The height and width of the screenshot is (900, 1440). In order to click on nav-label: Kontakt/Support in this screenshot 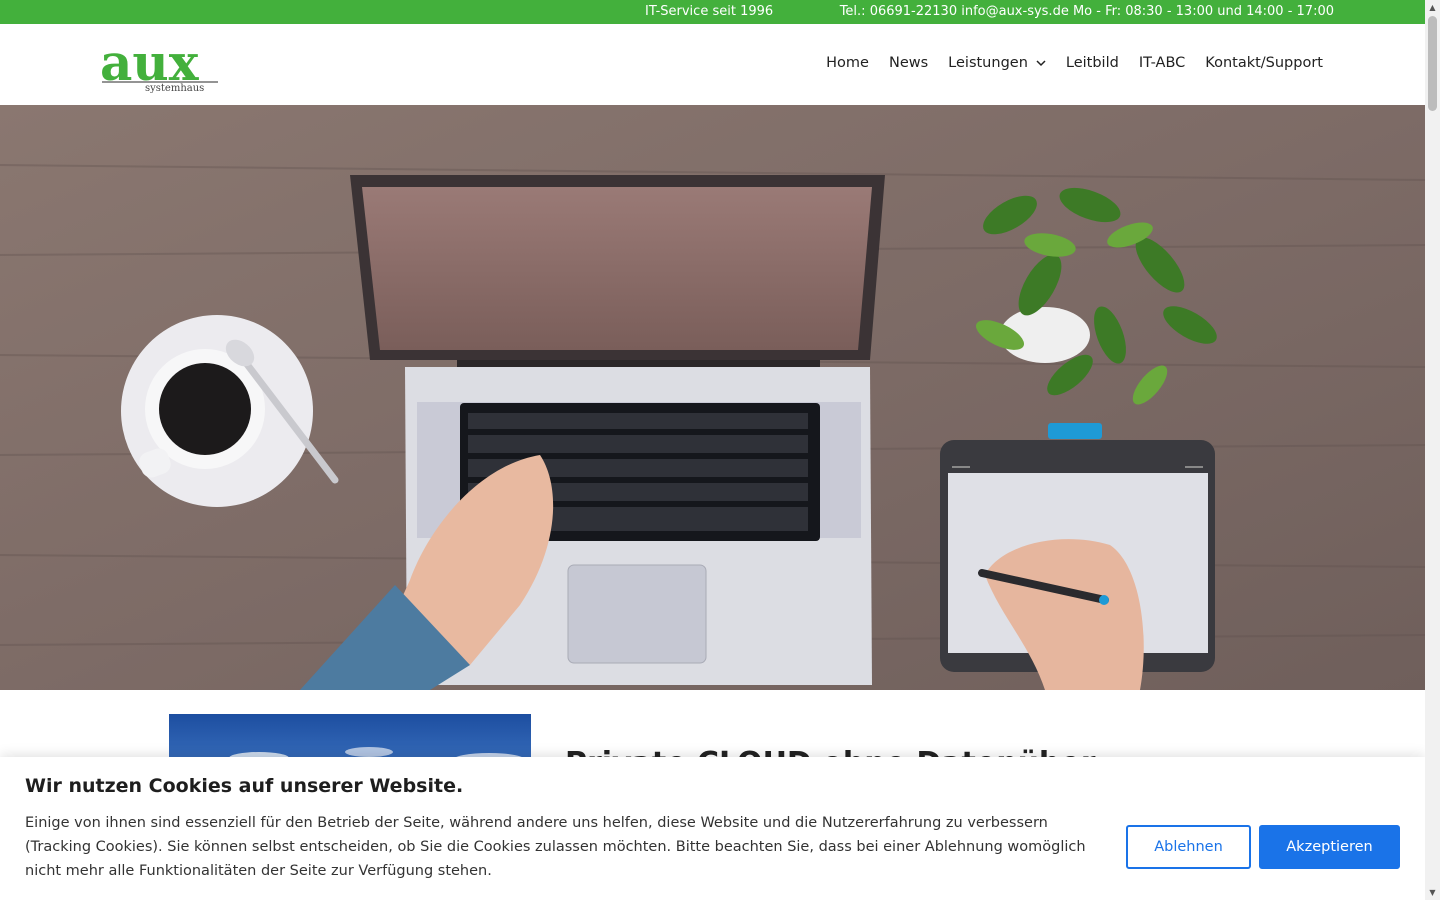, I will do `click(1264, 63)`.